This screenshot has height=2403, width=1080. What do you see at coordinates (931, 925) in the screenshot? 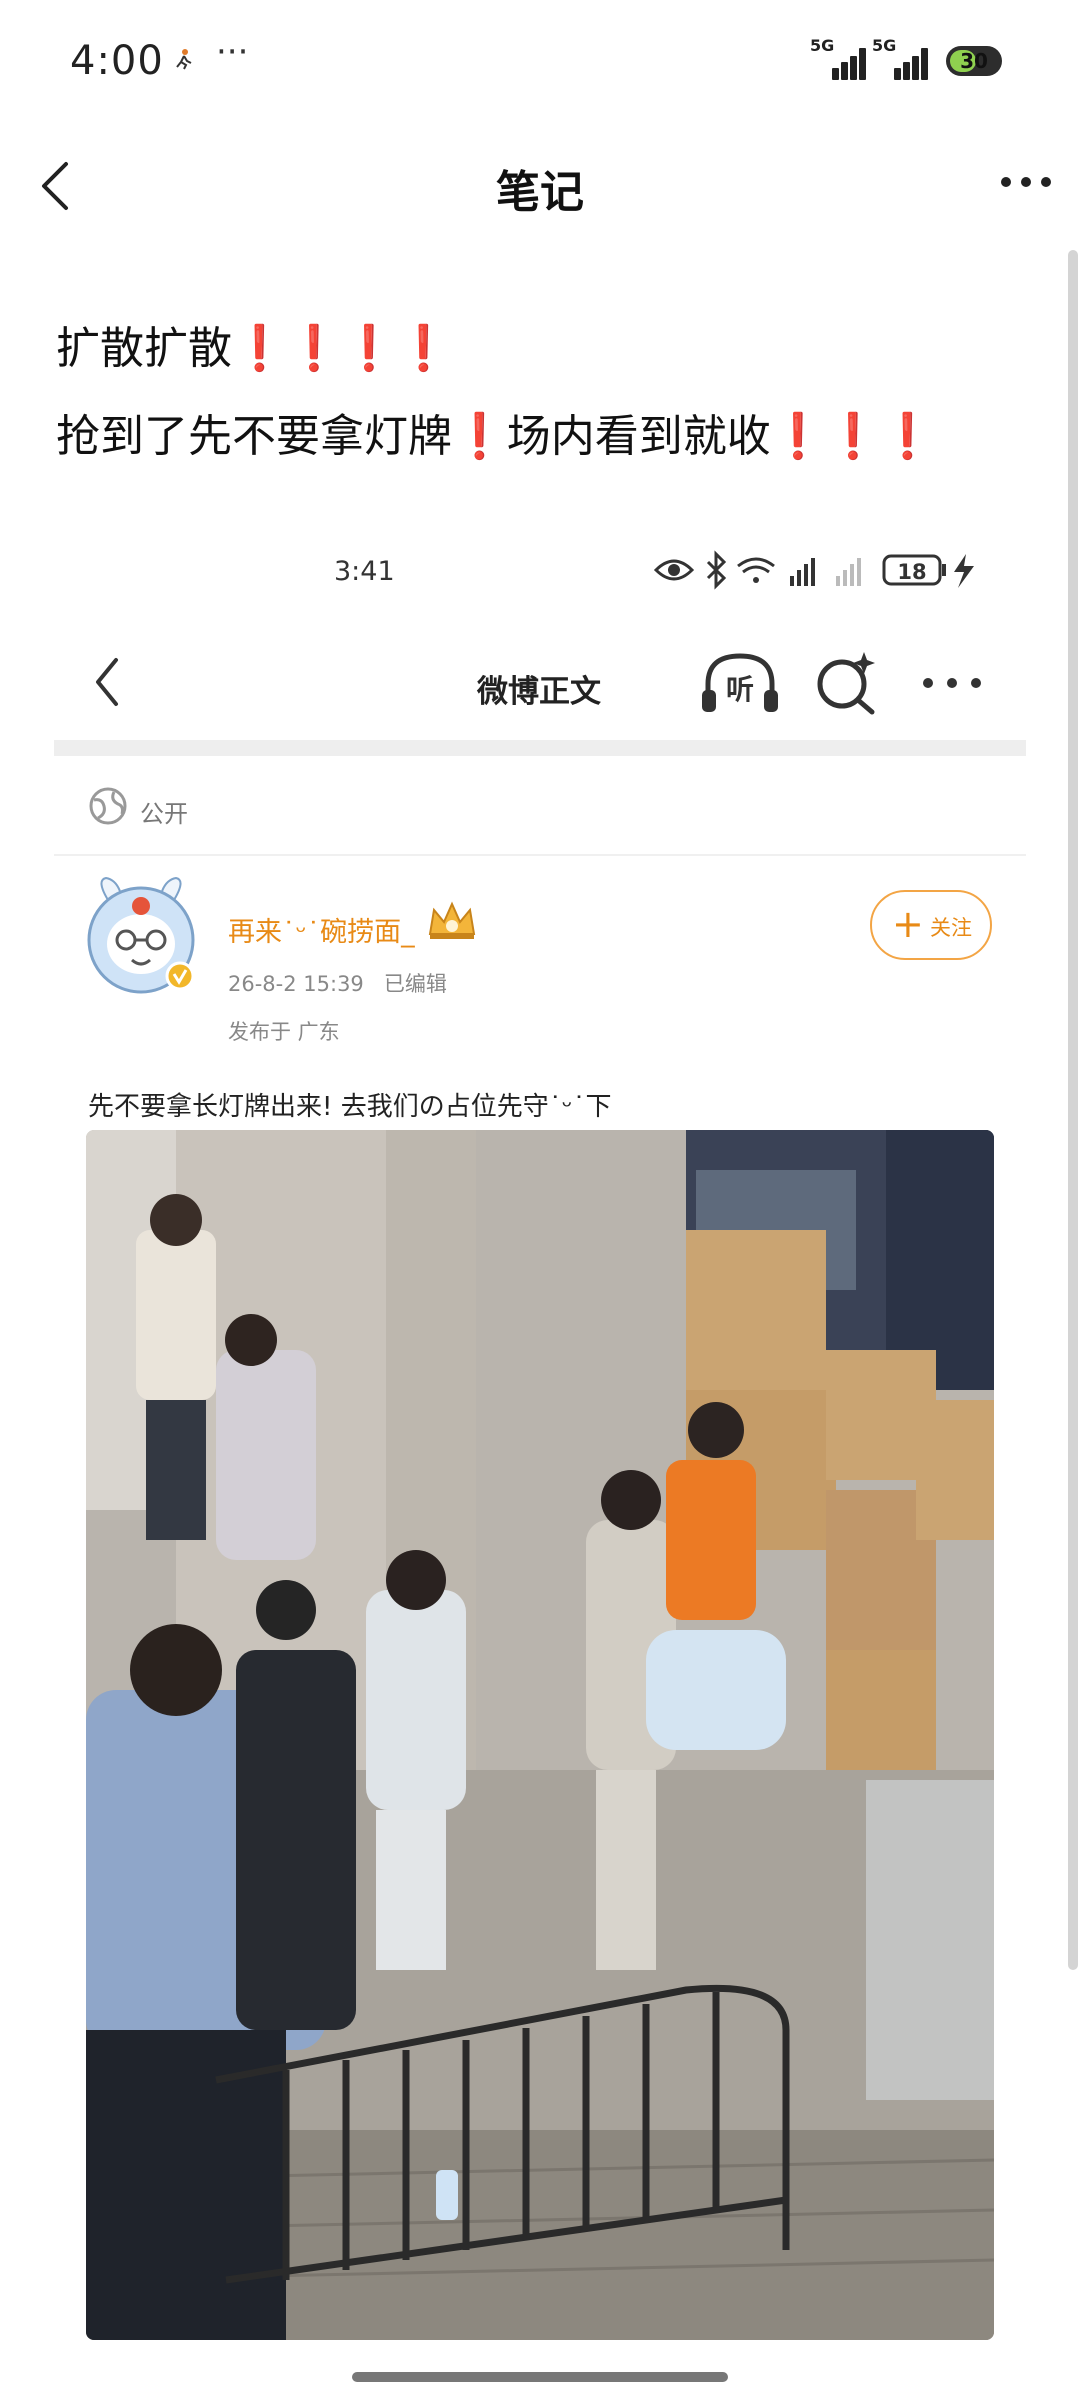
I see `follow-button: + 关注` at bounding box center [931, 925].